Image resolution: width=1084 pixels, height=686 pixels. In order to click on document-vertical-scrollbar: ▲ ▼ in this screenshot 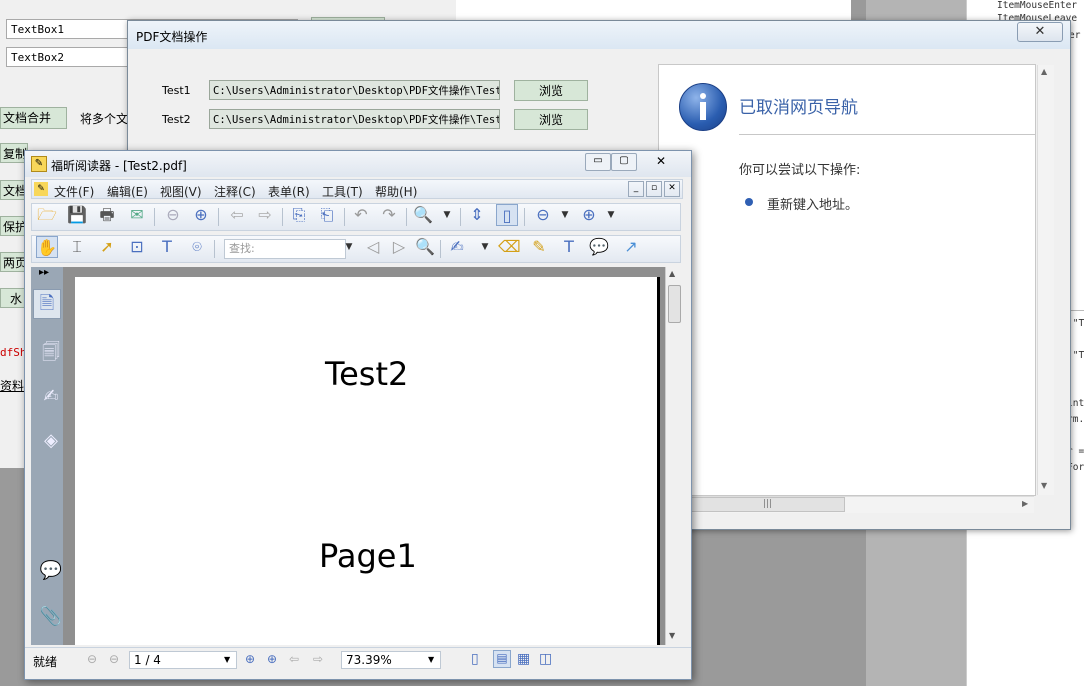, I will do `click(673, 456)`.